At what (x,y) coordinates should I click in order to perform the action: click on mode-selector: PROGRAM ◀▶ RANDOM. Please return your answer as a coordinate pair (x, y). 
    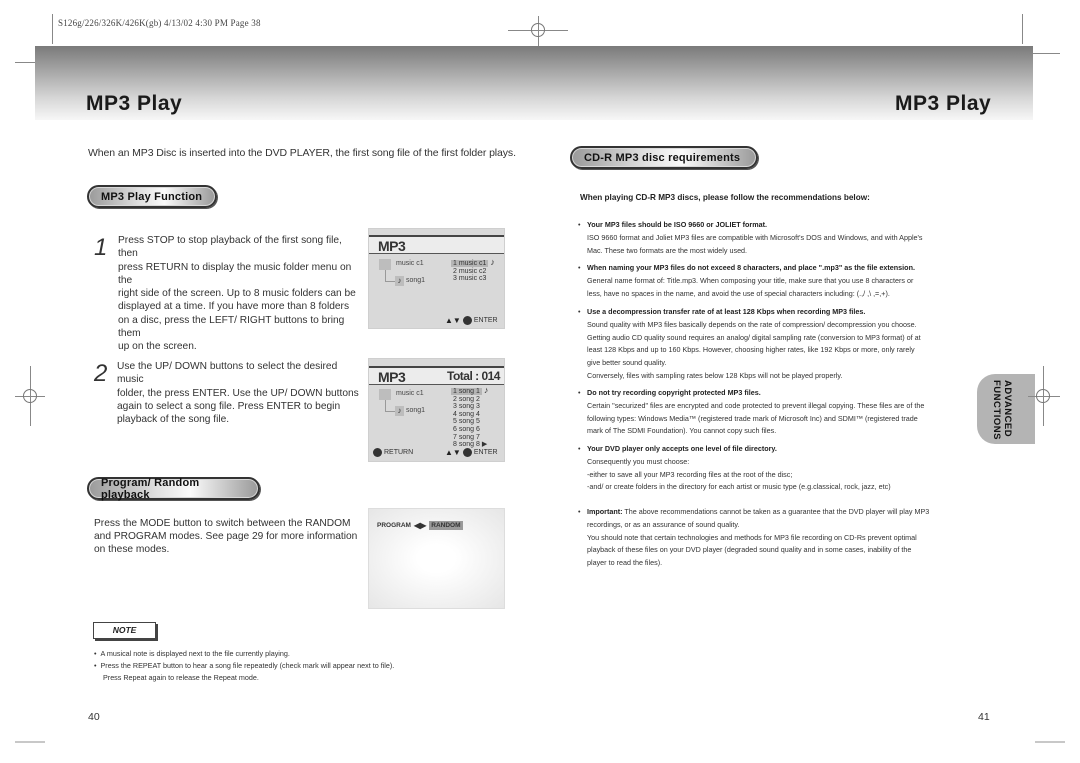
    Looking at the image, I should click on (420, 525).